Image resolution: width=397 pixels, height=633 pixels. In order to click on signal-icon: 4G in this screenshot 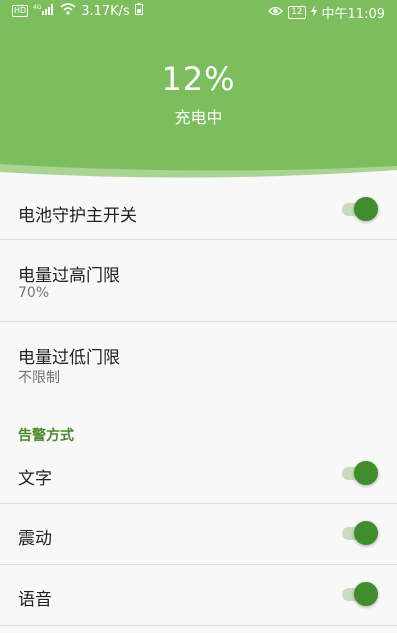, I will do `click(44, 11)`.